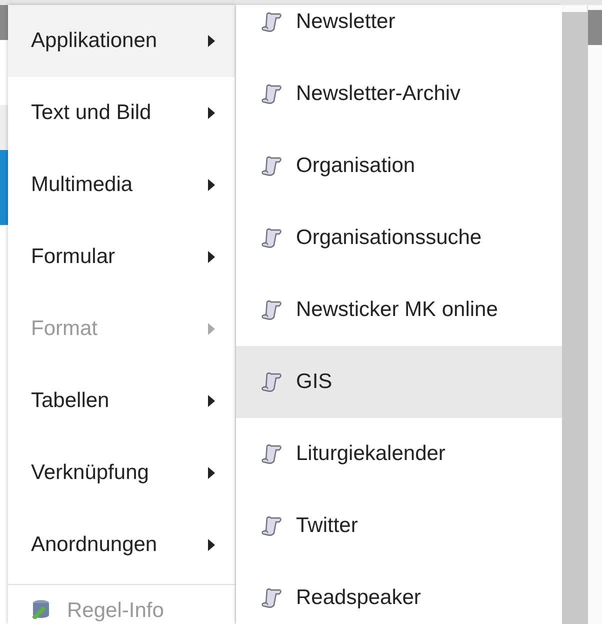 Image resolution: width=602 pixels, height=624 pixels. I want to click on menu-item: Anordnungen, so click(121, 545).